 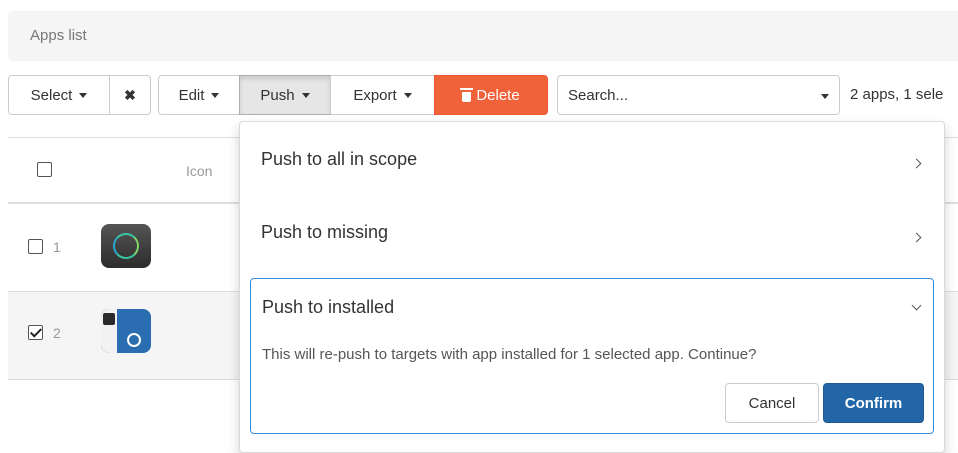 I want to click on select-all-checkbox, so click(x=44, y=169).